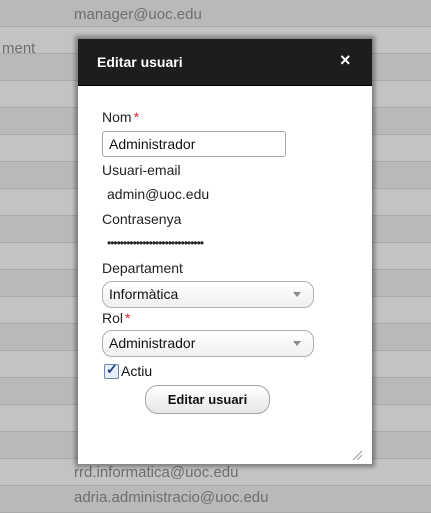 The image size is (431, 513). What do you see at coordinates (138, 14) in the screenshot?
I see `background-email: manager@uoc.edu` at bounding box center [138, 14].